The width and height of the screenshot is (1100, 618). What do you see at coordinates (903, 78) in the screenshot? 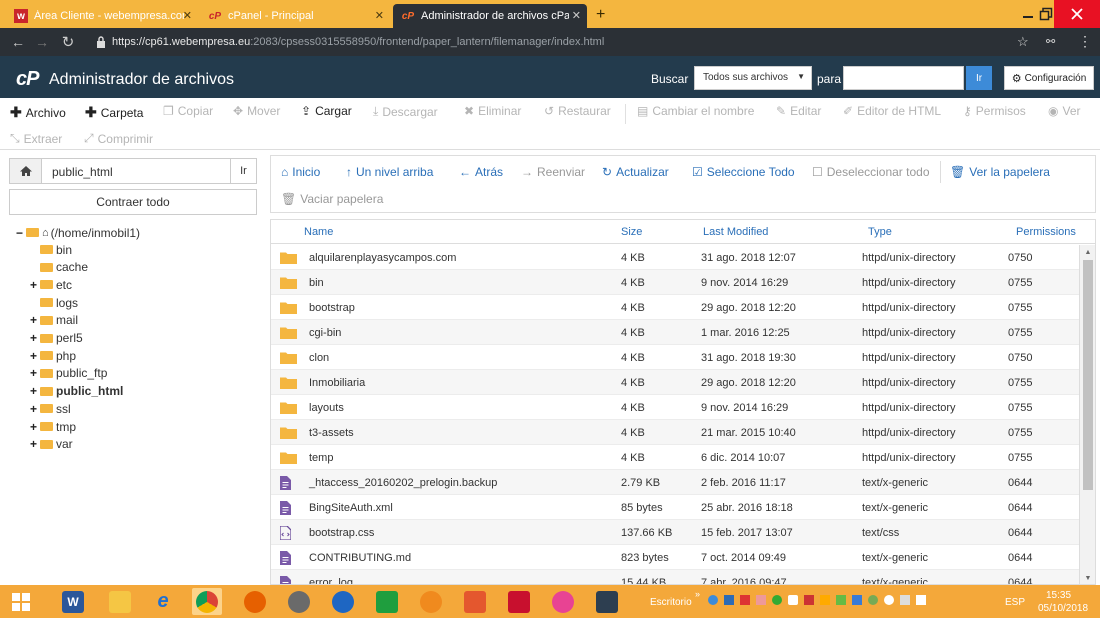
I see `search-input` at bounding box center [903, 78].